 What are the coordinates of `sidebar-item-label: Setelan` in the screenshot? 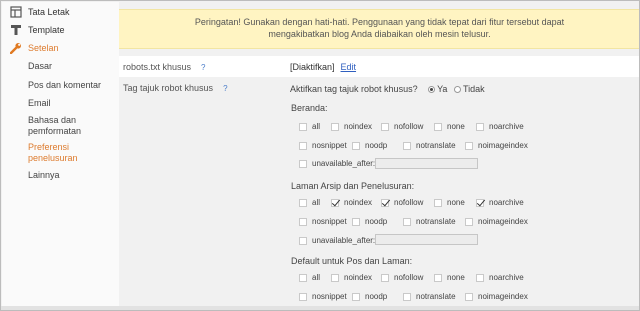 It's located at (43, 48).